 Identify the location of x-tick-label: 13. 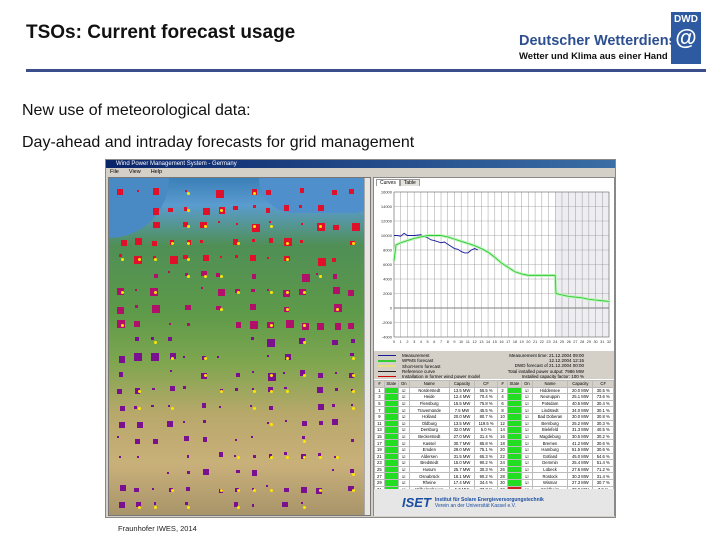
(481, 342).